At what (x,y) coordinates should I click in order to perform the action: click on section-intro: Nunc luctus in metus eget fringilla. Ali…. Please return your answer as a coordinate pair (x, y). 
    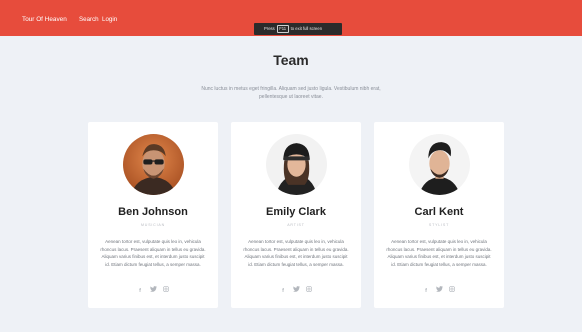
    Looking at the image, I should click on (291, 93).